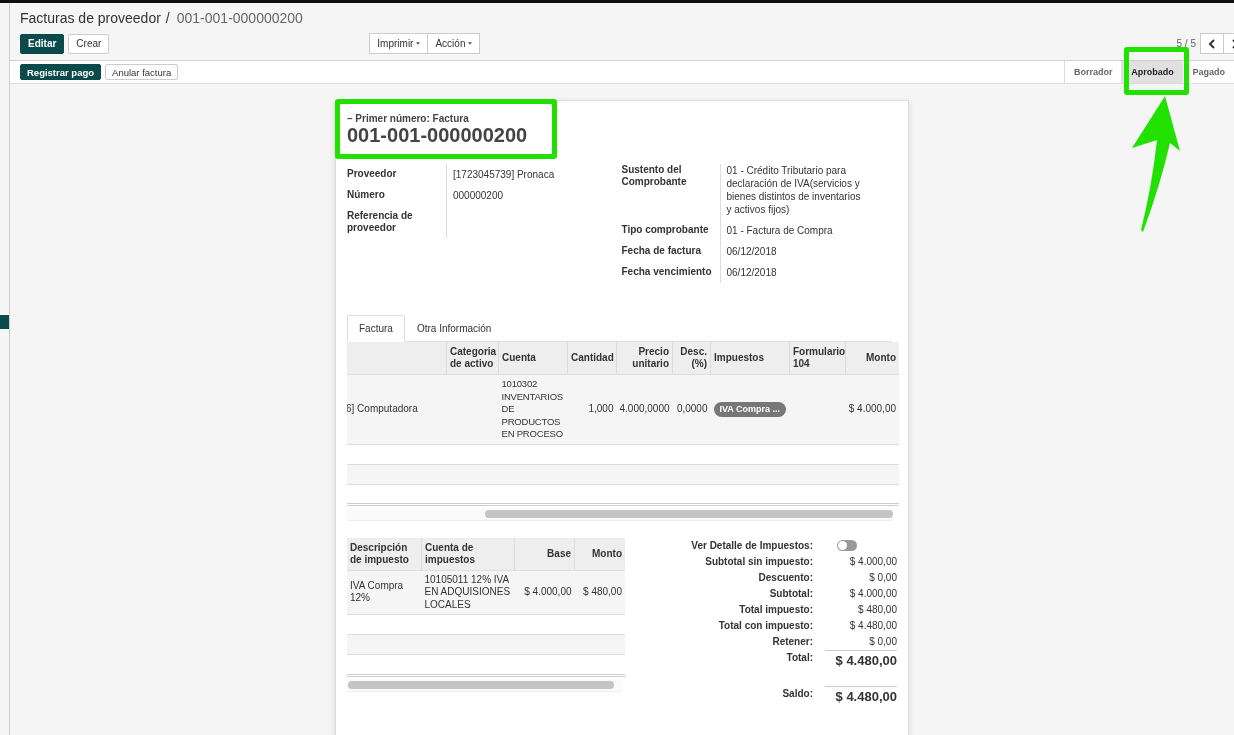 This screenshot has width=1234, height=735. I want to click on toggle-switch, so click(847, 545).